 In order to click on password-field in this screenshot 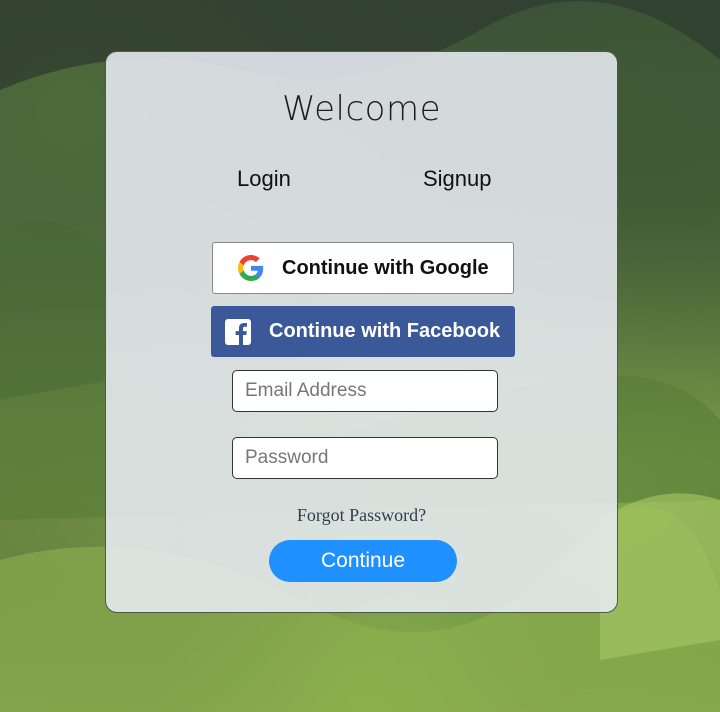, I will do `click(365, 458)`.